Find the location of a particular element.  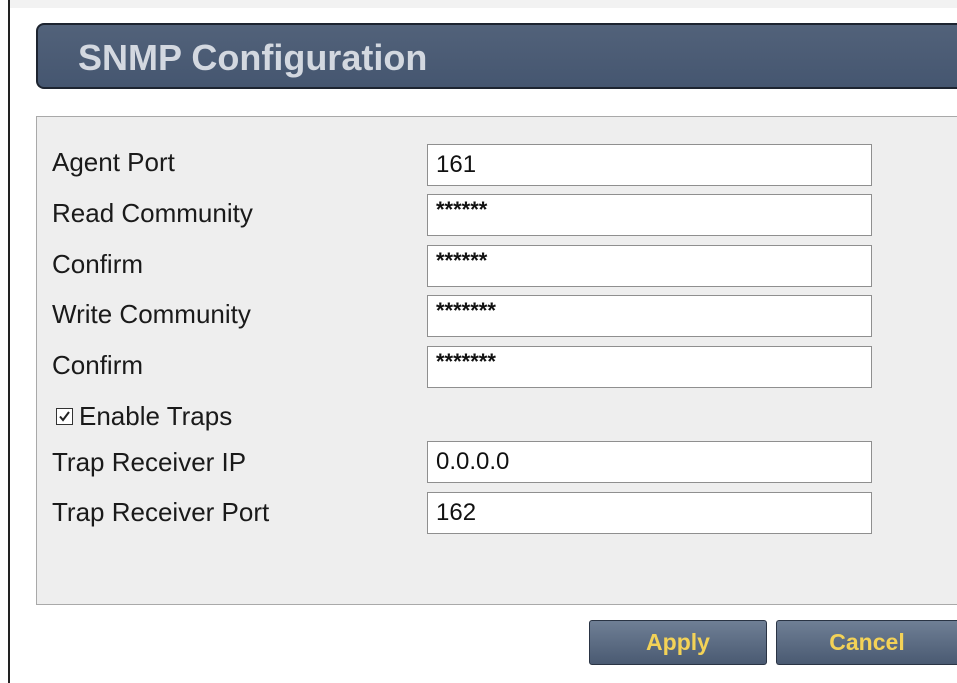

cancel-button: Cancel is located at coordinates (866, 642).